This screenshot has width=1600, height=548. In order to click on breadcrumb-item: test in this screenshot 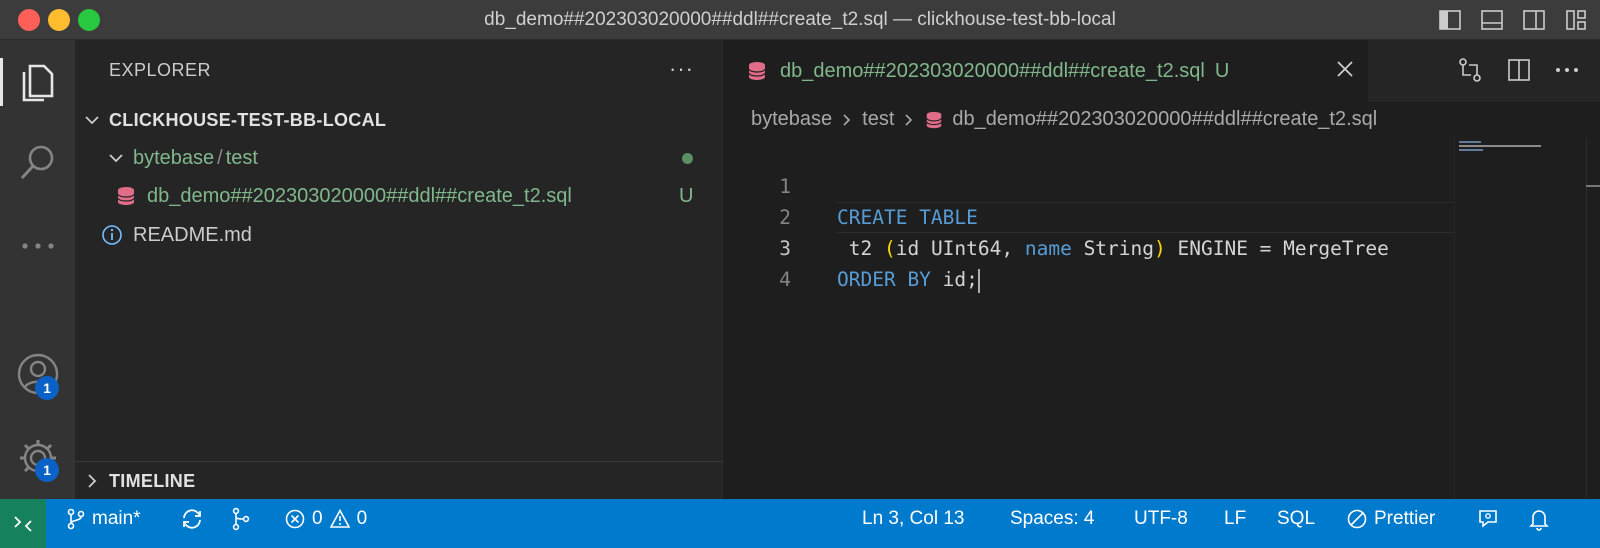, I will do `click(878, 119)`.